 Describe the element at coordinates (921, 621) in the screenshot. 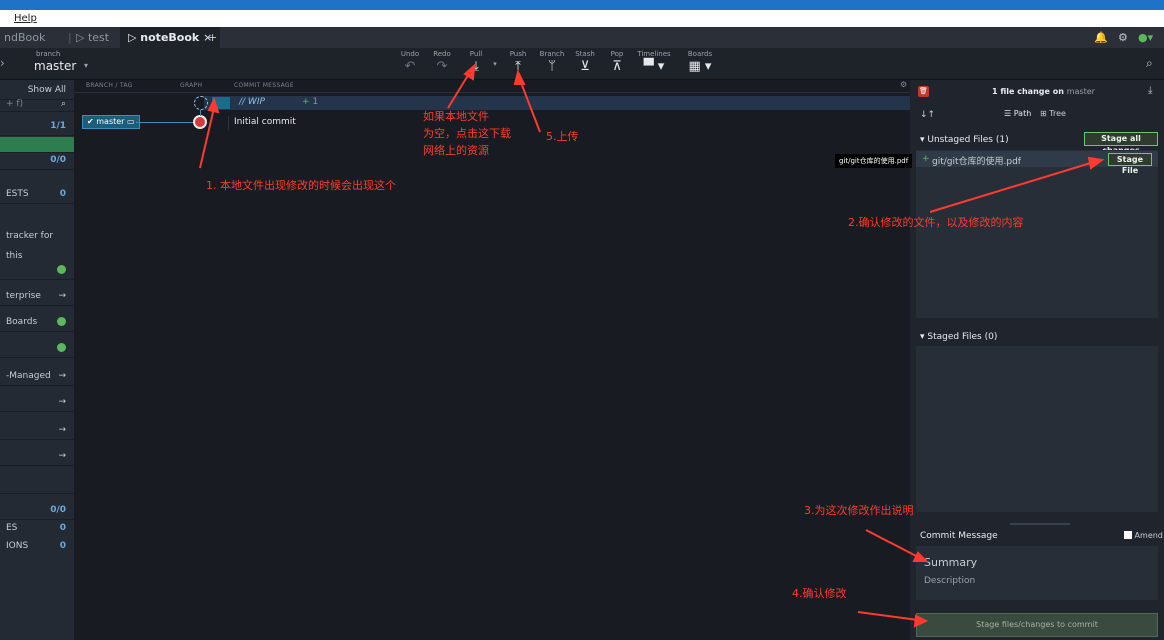

I see `arrow-commit-head` at that location.